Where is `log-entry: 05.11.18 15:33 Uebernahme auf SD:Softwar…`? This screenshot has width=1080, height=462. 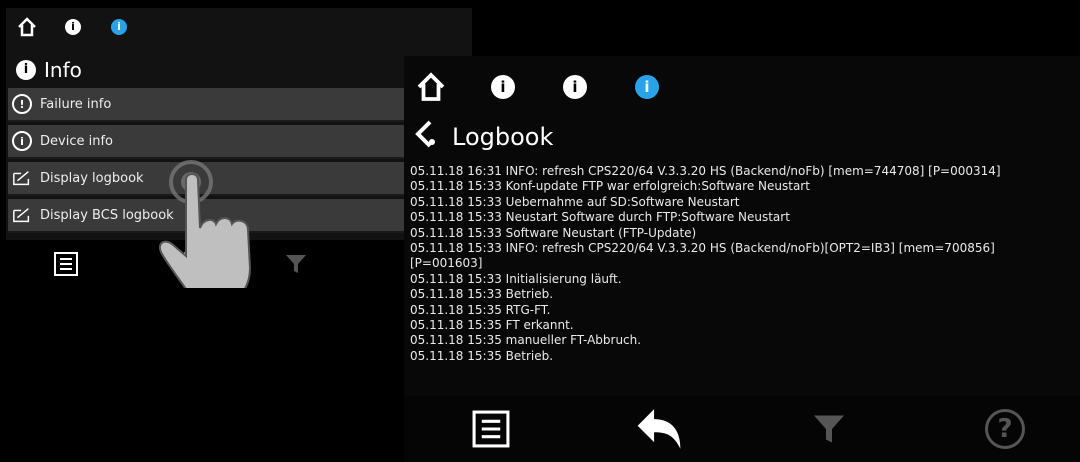 log-entry: 05.11.18 15:33 Uebernahme auf SD:Softwar… is located at coordinates (575, 201).